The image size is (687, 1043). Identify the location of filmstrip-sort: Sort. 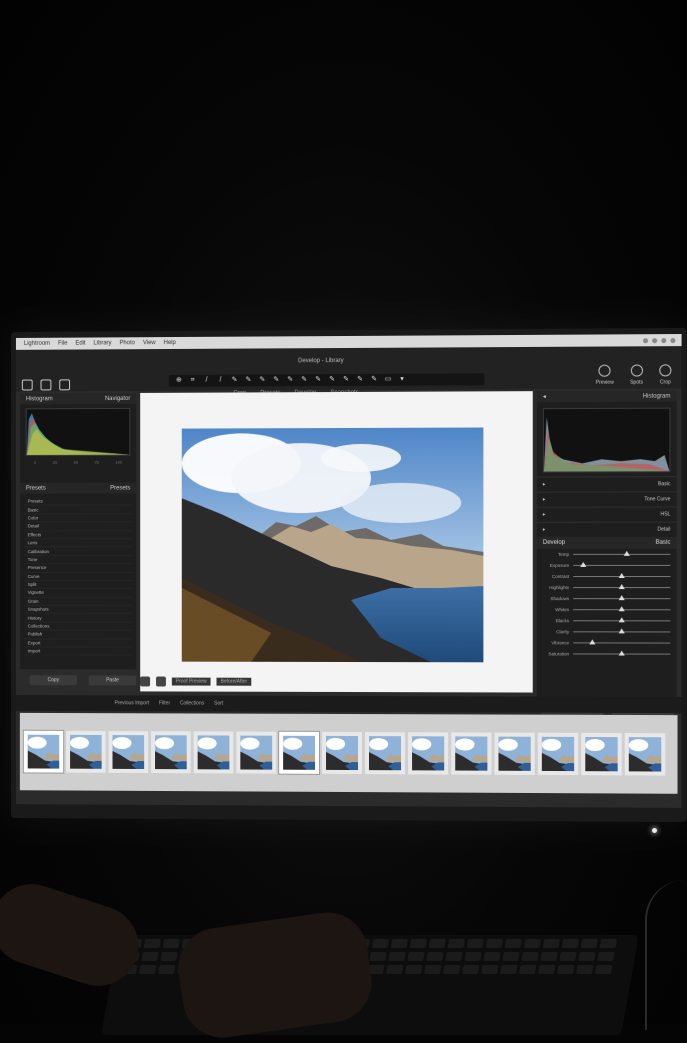
(218, 704).